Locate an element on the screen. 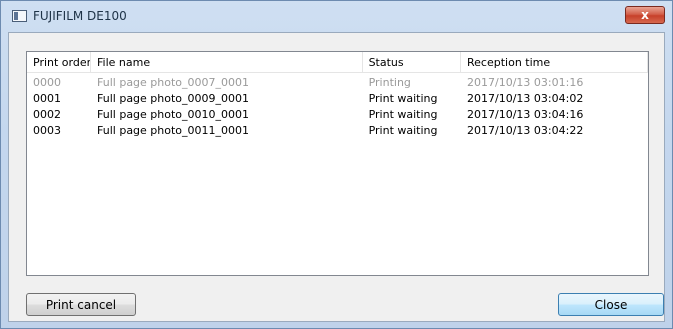 The height and width of the screenshot is (329, 673). column-header-status: Status is located at coordinates (412, 62).